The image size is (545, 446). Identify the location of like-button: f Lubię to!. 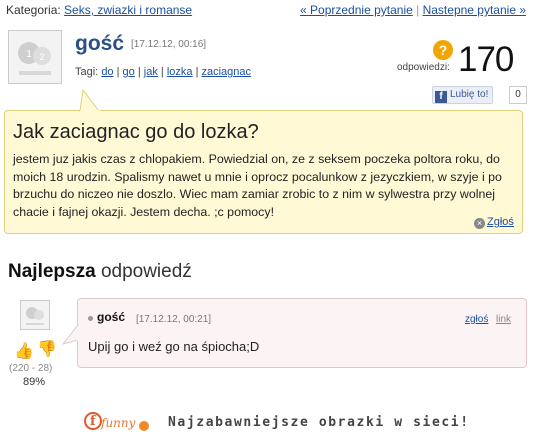
(463, 95).